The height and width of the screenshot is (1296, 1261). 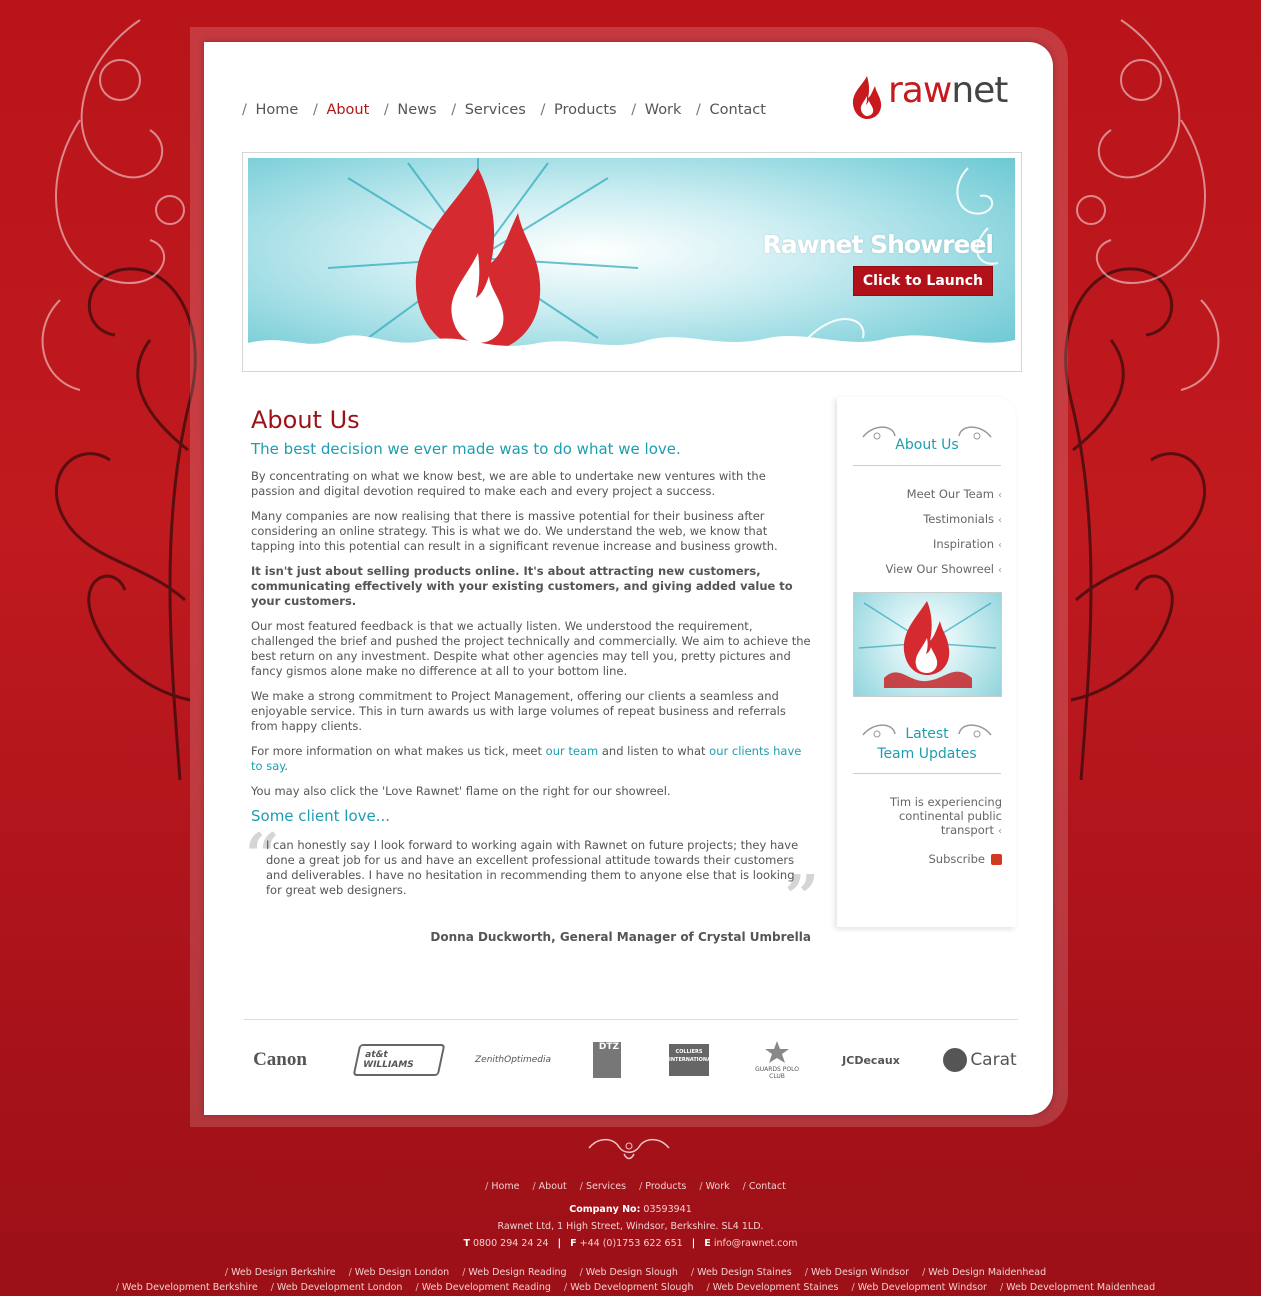 I want to click on banner-artwork, so click(x=631, y=262).